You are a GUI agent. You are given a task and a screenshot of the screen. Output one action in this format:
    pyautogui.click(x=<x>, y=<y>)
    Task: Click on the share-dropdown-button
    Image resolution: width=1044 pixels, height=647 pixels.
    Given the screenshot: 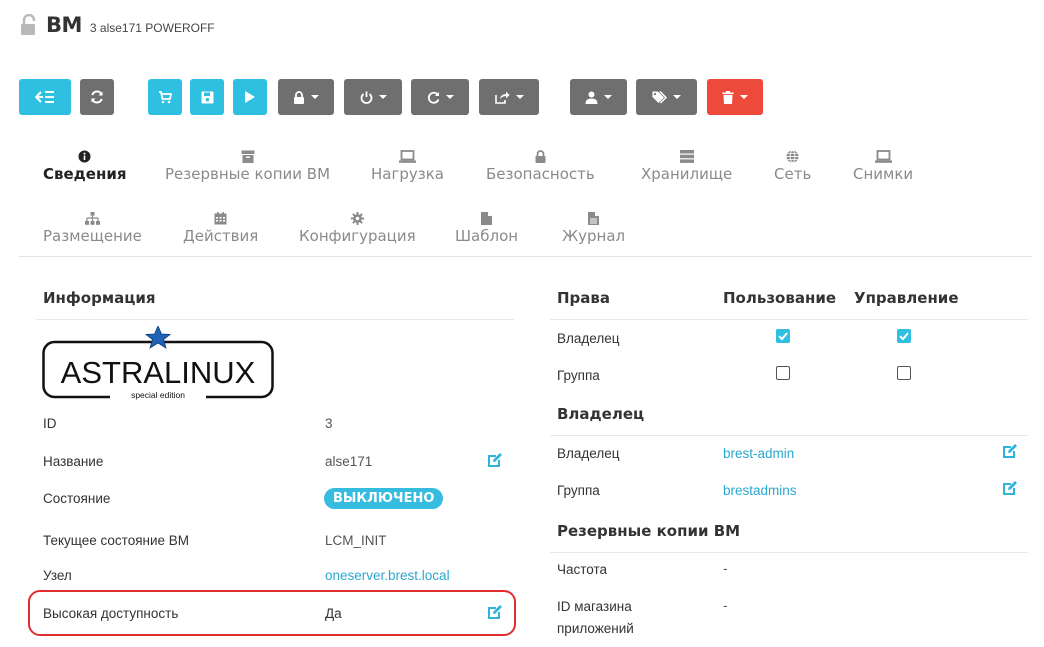 What is the action you would take?
    pyautogui.click(x=509, y=97)
    